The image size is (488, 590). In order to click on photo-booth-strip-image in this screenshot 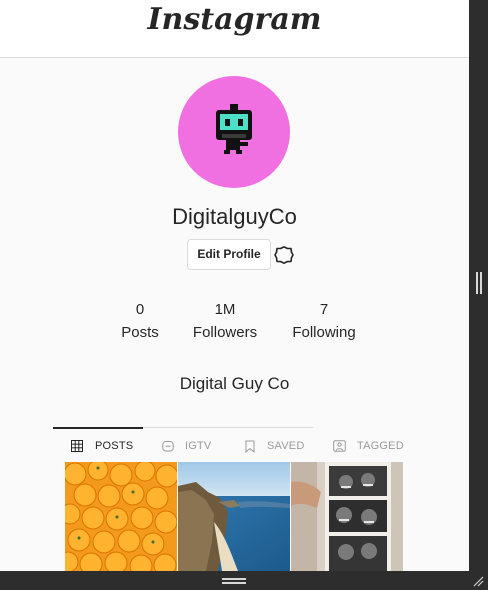, I will do `click(347, 516)`.